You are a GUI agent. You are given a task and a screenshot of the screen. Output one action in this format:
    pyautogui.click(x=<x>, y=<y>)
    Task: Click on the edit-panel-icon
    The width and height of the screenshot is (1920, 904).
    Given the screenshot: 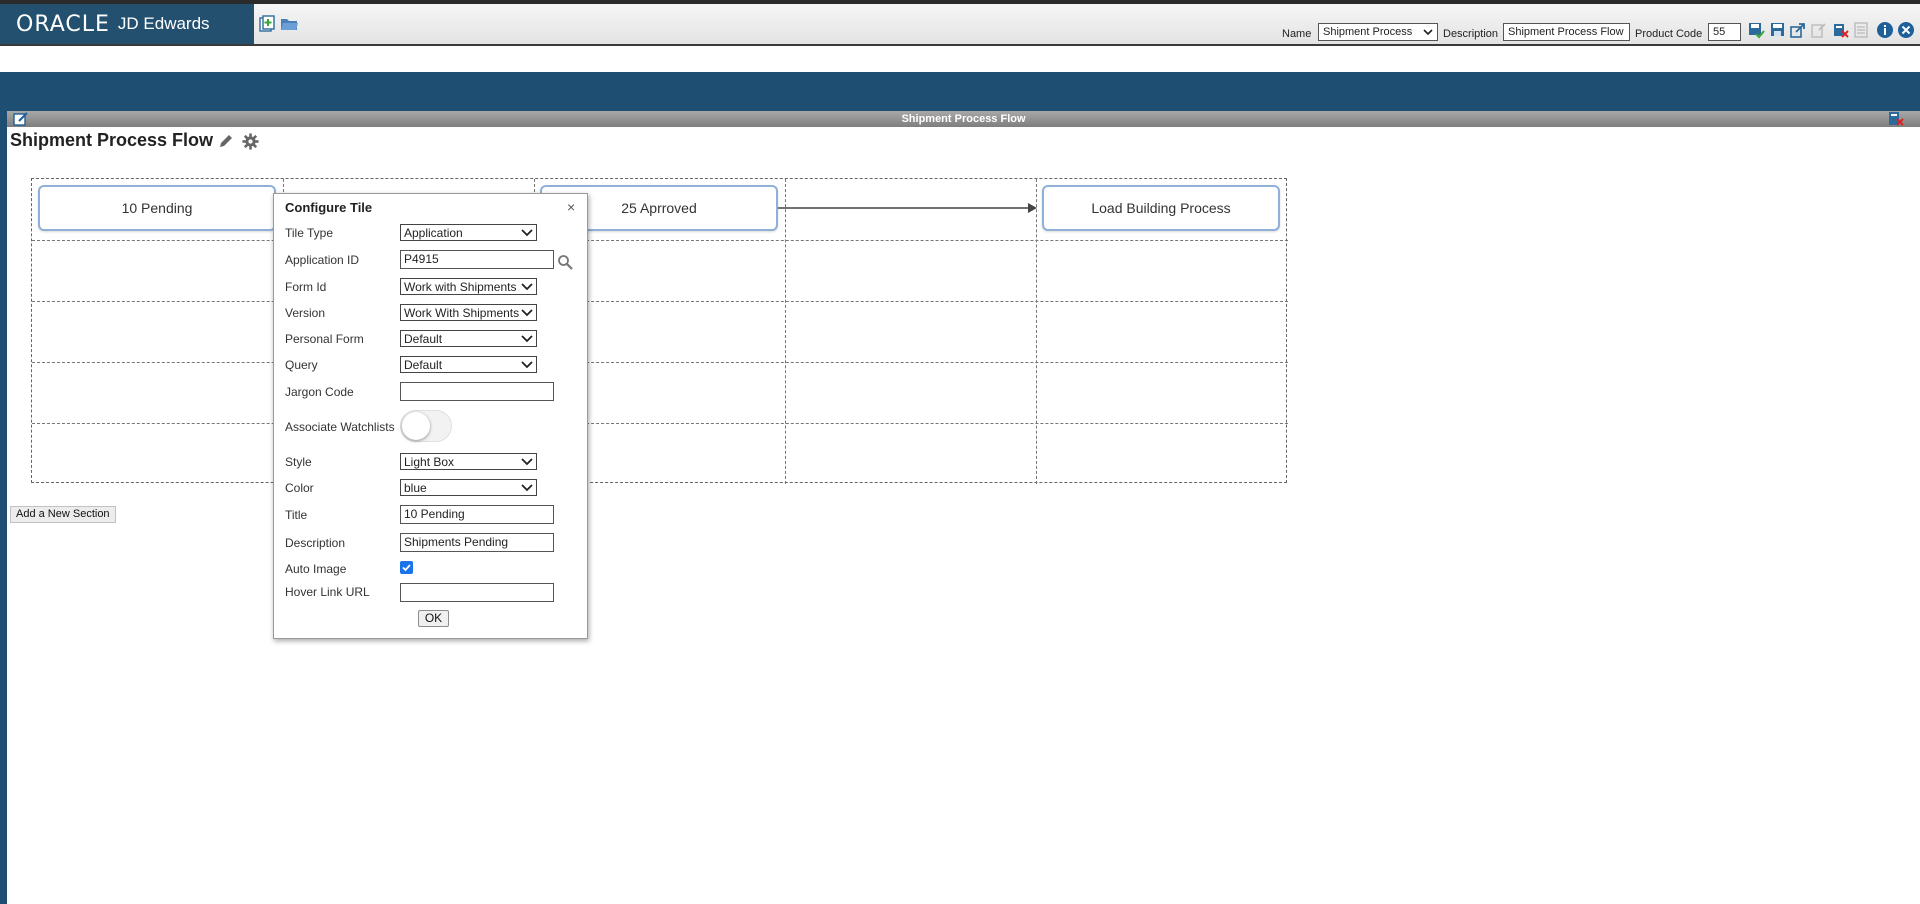 What is the action you would take?
    pyautogui.click(x=21, y=119)
    